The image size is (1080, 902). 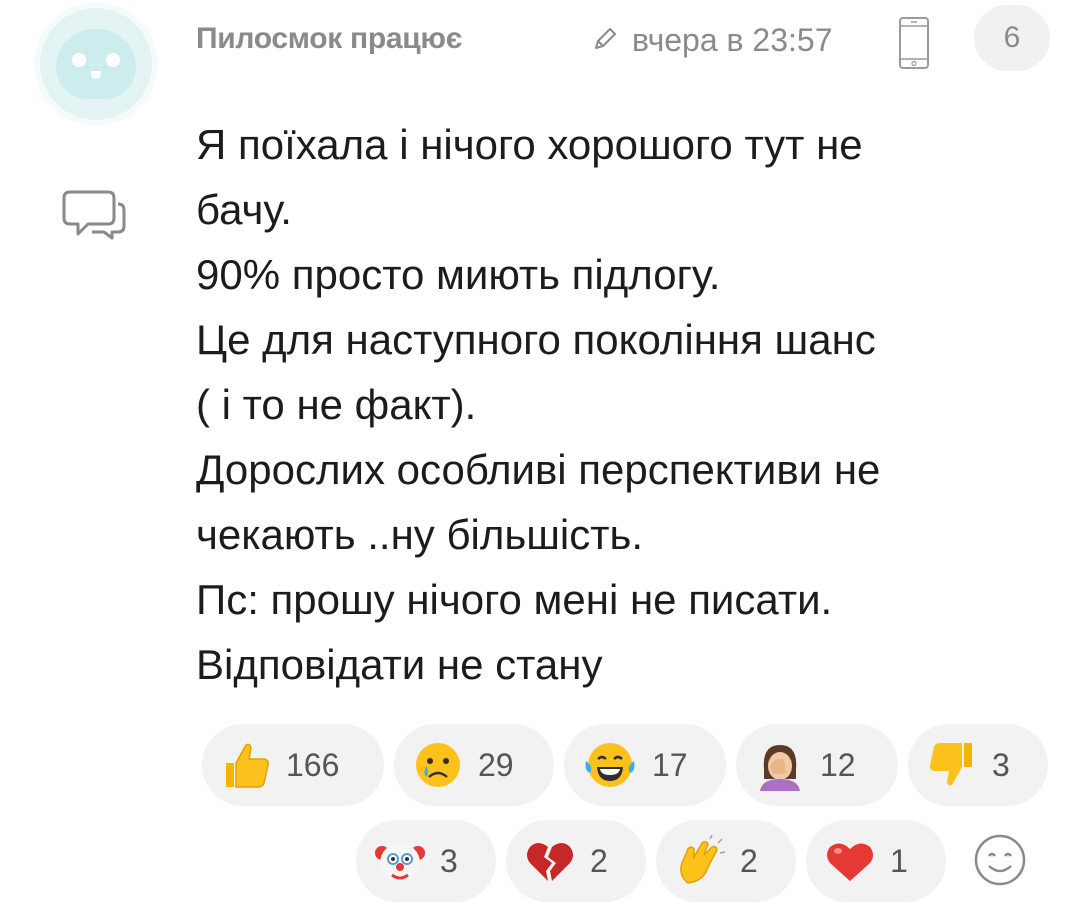 I want to click on comment-line: 90% просто миють підлогу., so click(x=458, y=274).